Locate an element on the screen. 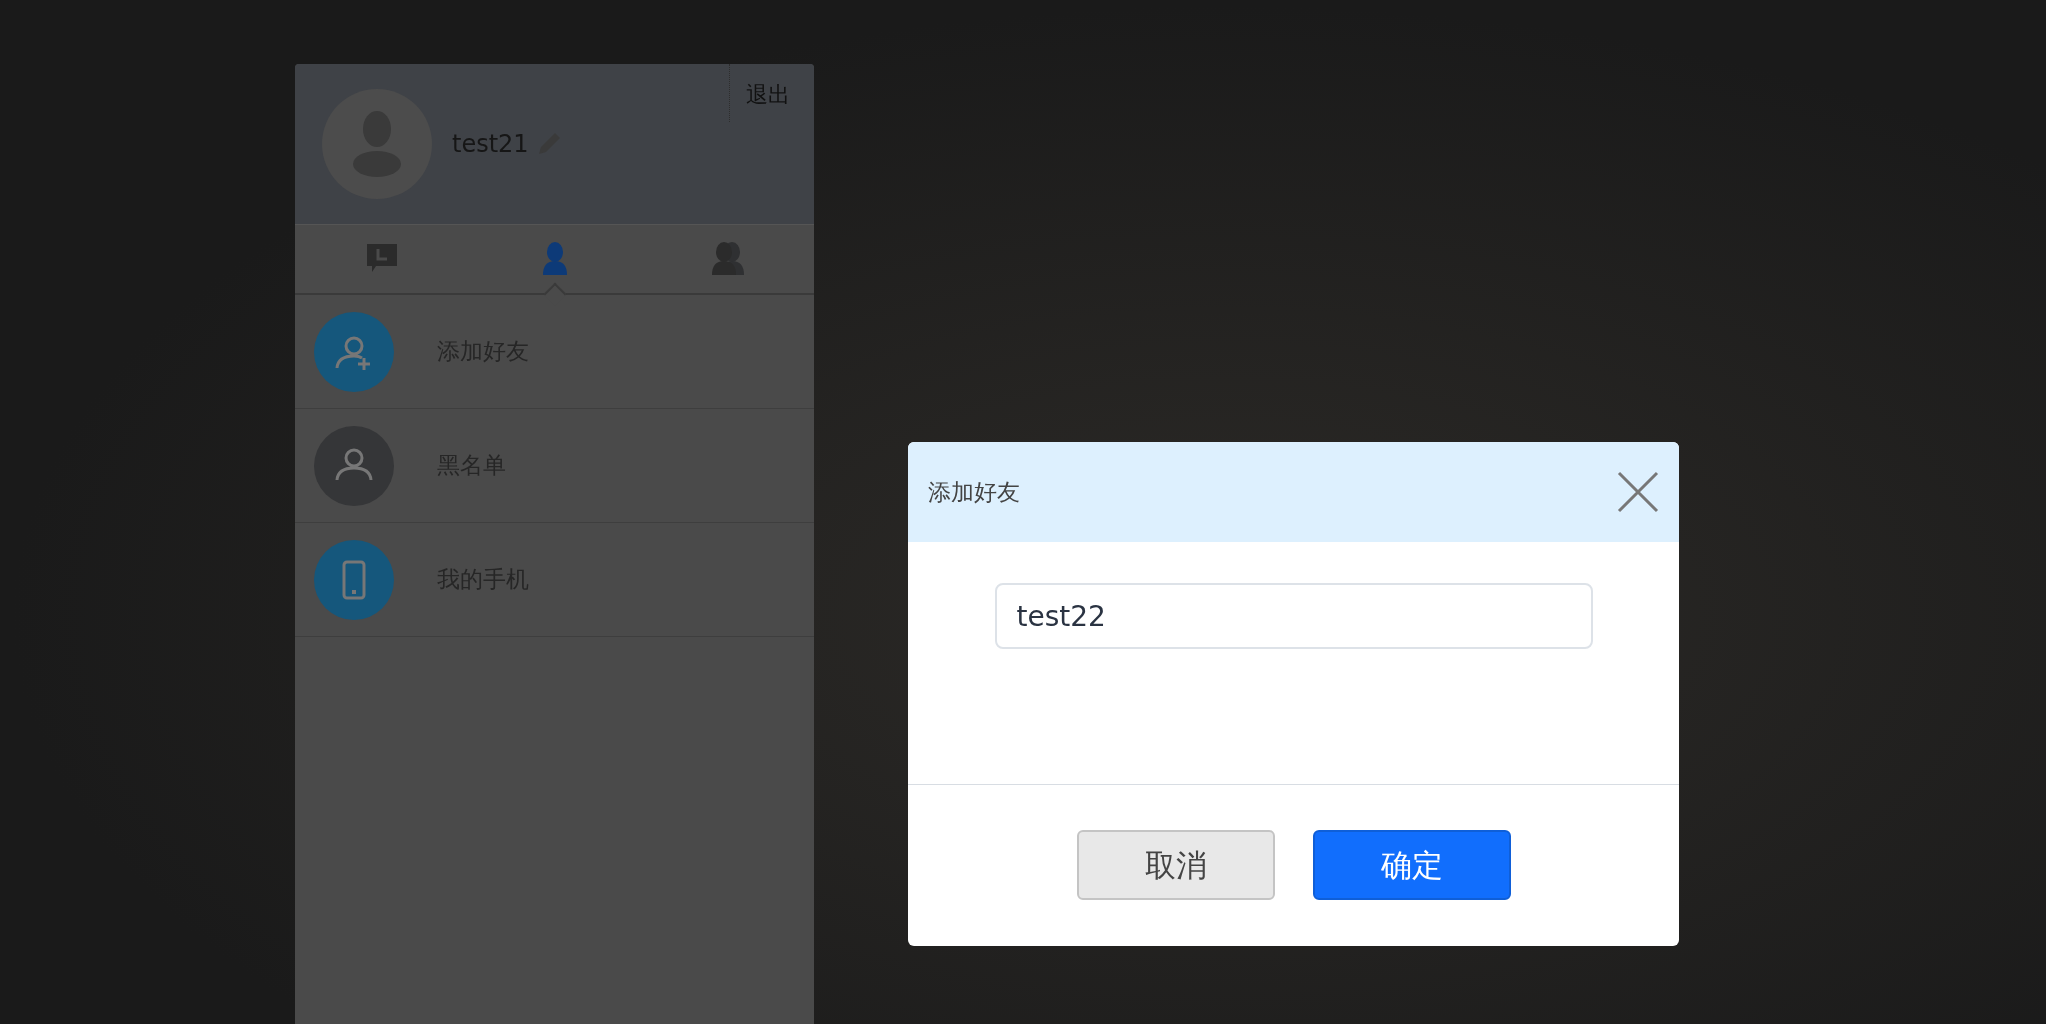 The width and height of the screenshot is (2046, 1024). group-icon is located at coordinates (727, 259).